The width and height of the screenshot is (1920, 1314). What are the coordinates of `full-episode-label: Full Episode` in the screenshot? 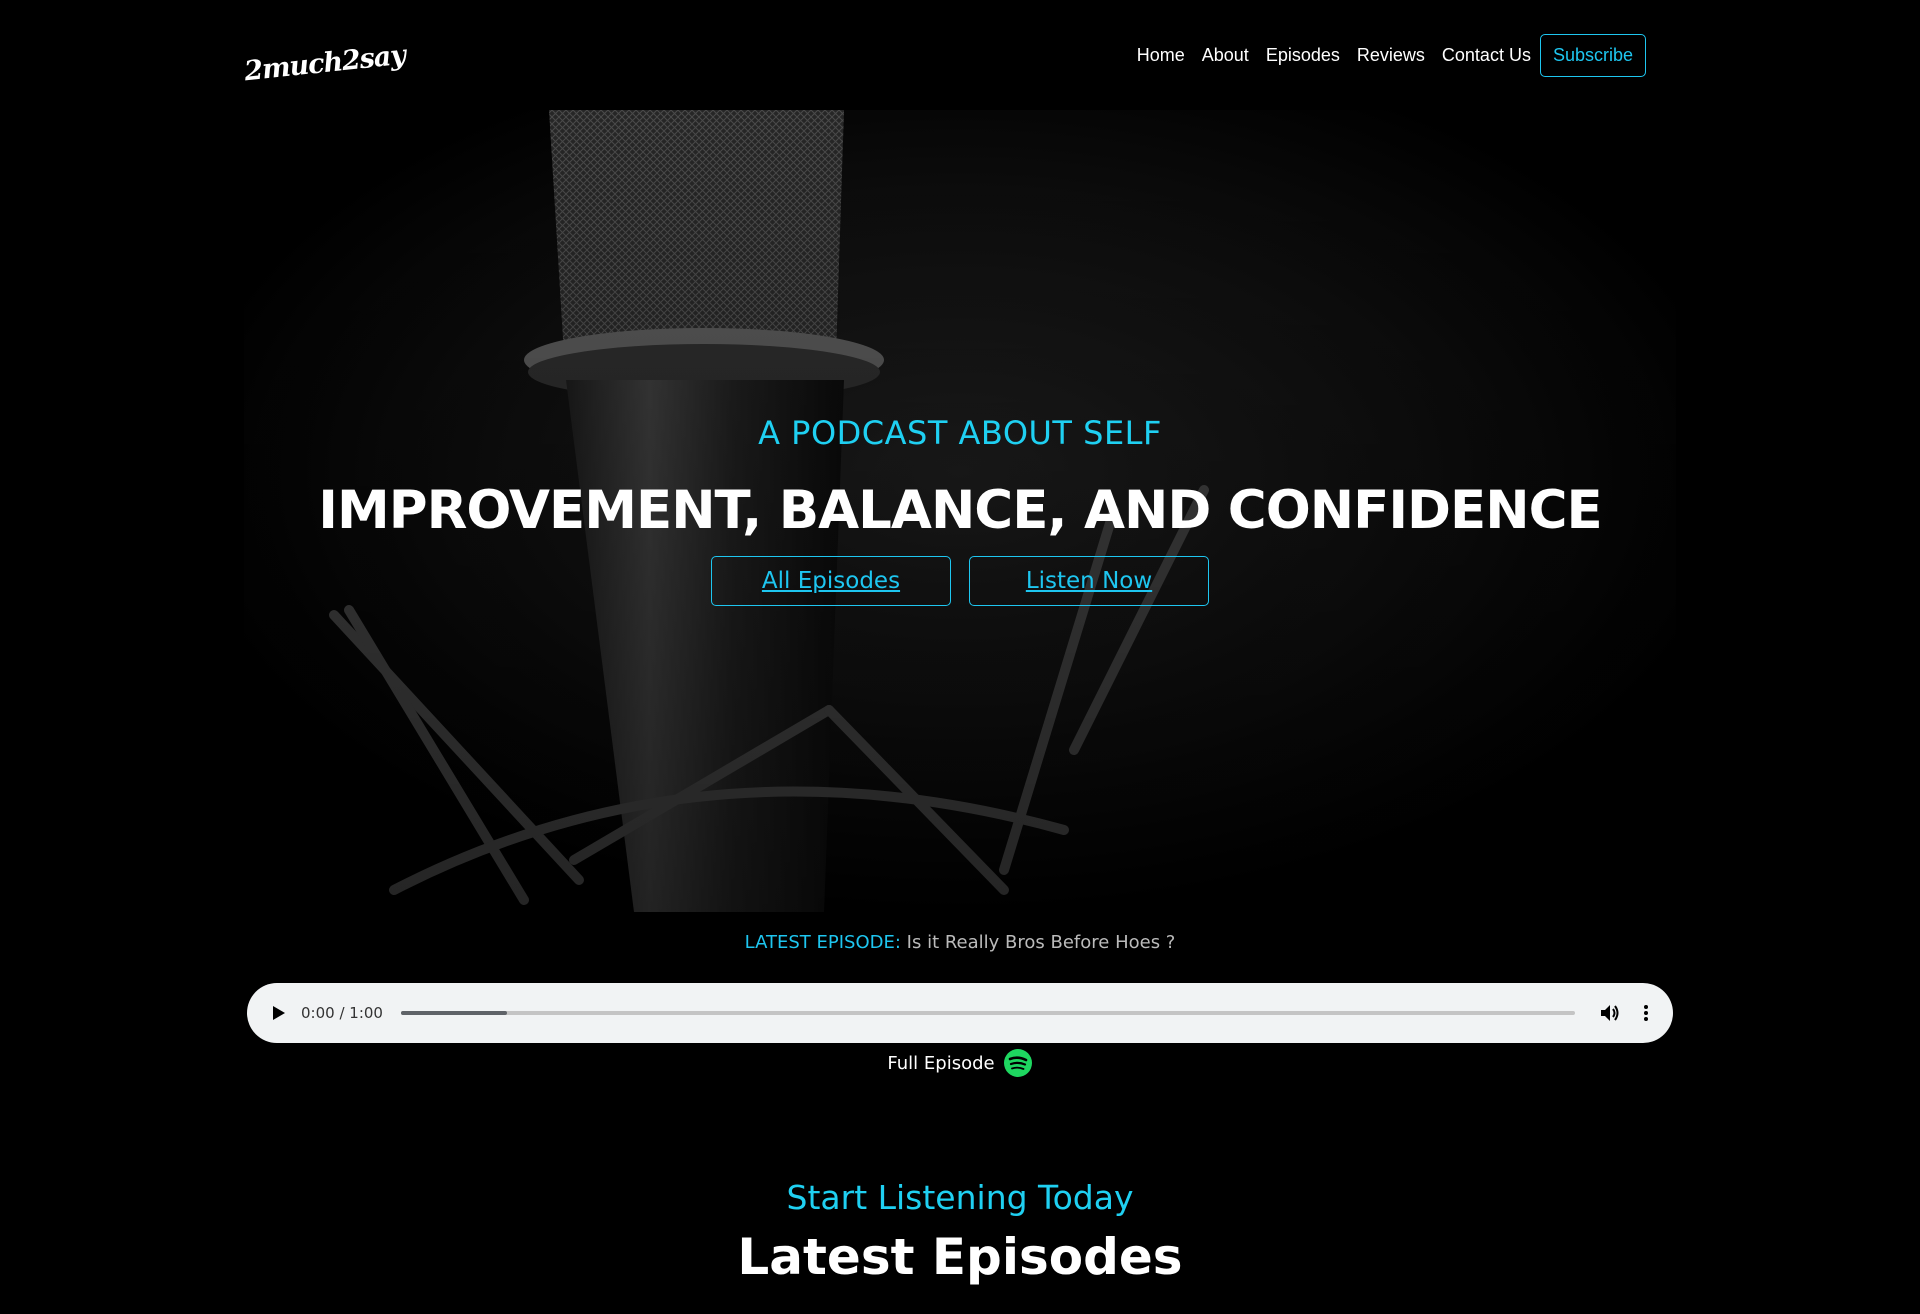 It's located at (941, 1063).